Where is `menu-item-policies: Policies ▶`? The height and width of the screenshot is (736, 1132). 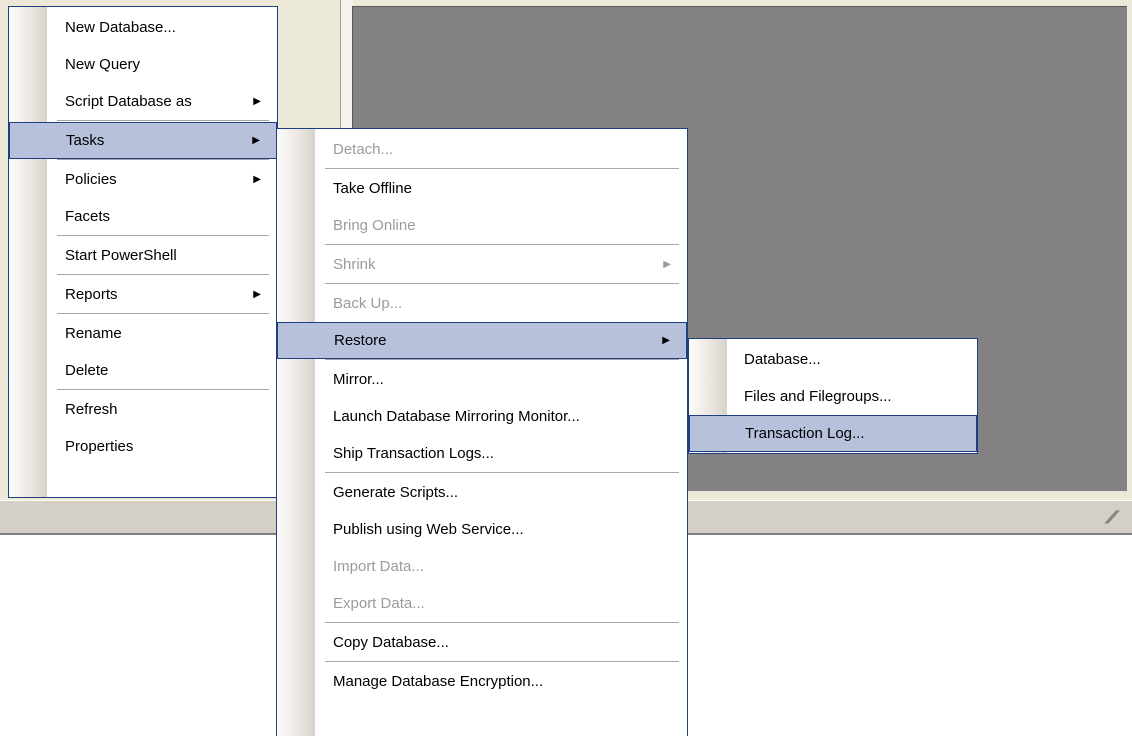
menu-item-policies: Policies ▶ is located at coordinates (143, 179).